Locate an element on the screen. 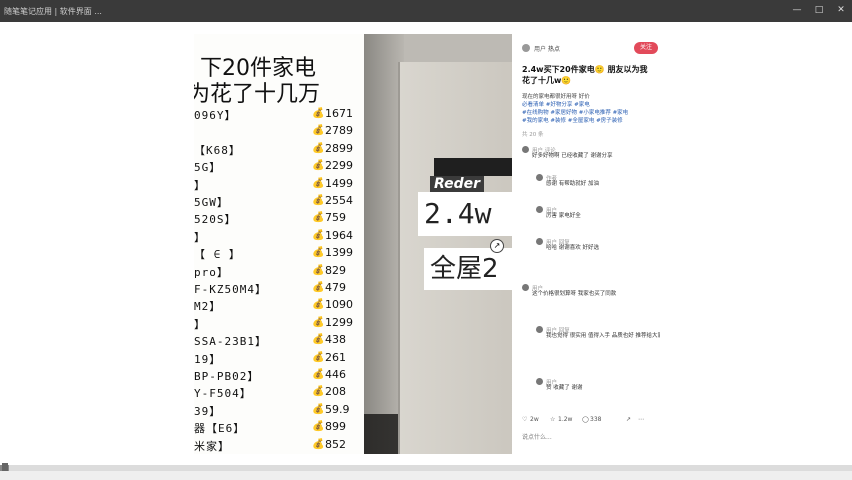 This screenshot has width=852, height=480. appliance-price: 852 is located at coordinates (335, 444).